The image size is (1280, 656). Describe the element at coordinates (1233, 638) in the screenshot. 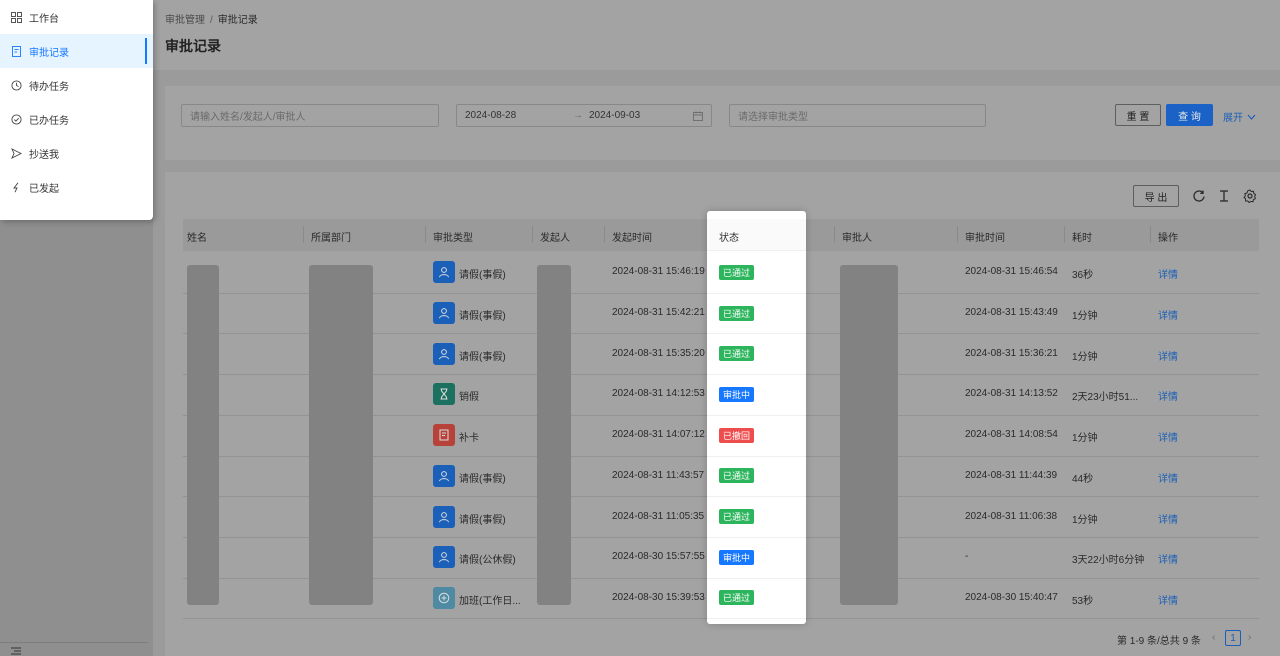

I see `page-button-current: 1` at that location.